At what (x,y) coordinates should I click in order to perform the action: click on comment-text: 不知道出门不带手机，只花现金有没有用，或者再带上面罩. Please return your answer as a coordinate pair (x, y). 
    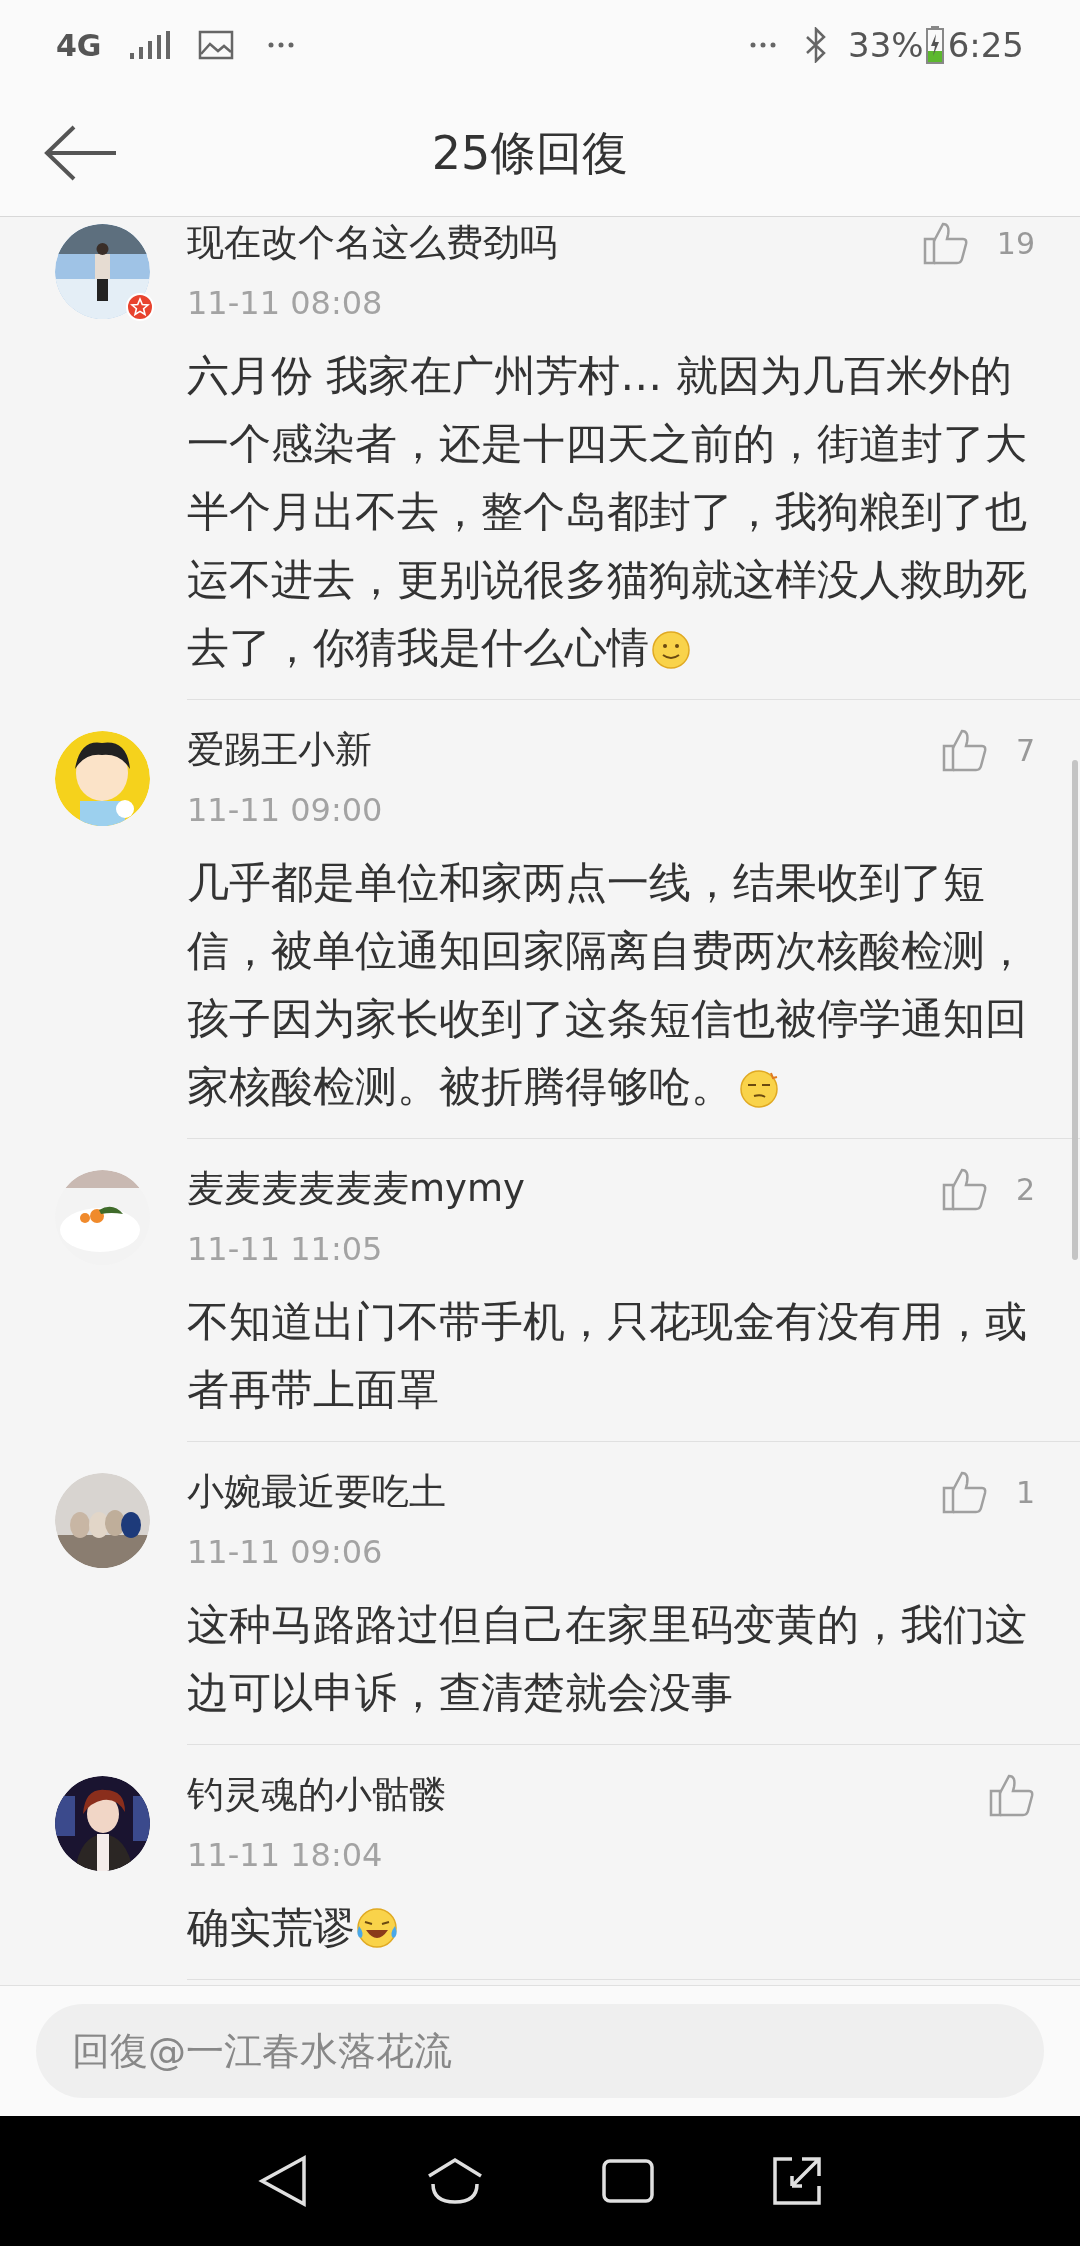
    Looking at the image, I should click on (607, 1355).